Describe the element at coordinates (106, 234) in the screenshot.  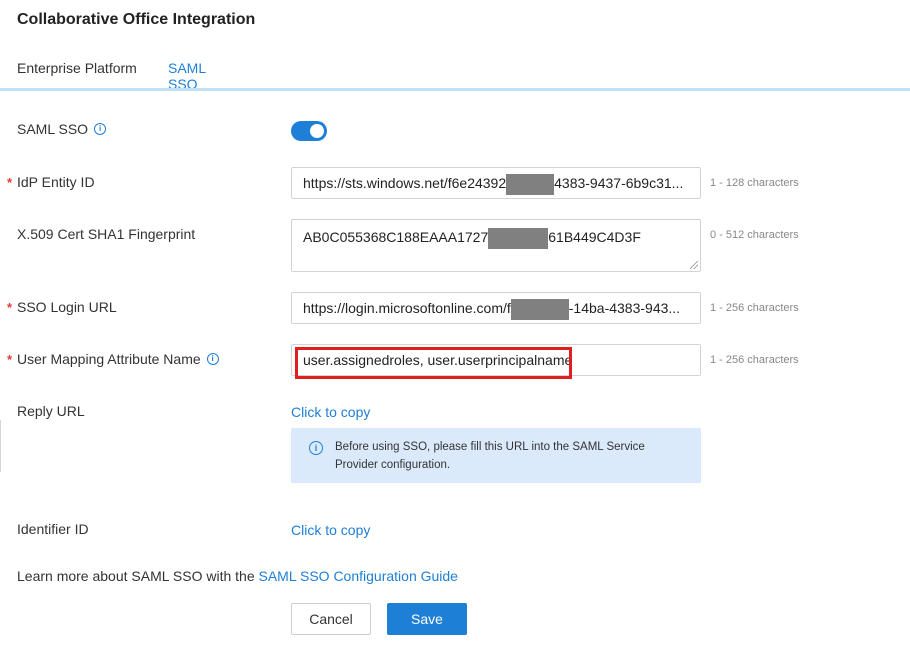
I see `cert-fingerprint-label: X.509 Cert SHA1 Fingerprint` at that location.